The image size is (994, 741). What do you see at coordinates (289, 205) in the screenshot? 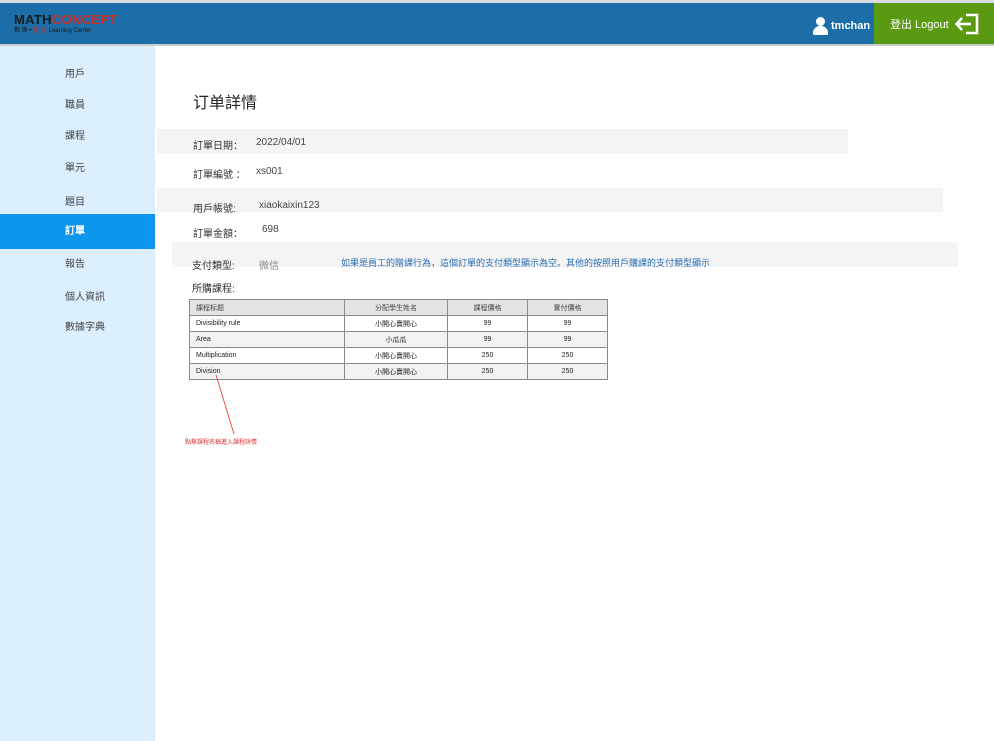
I see `account-value: xiaokaixin123` at bounding box center [289, 205].